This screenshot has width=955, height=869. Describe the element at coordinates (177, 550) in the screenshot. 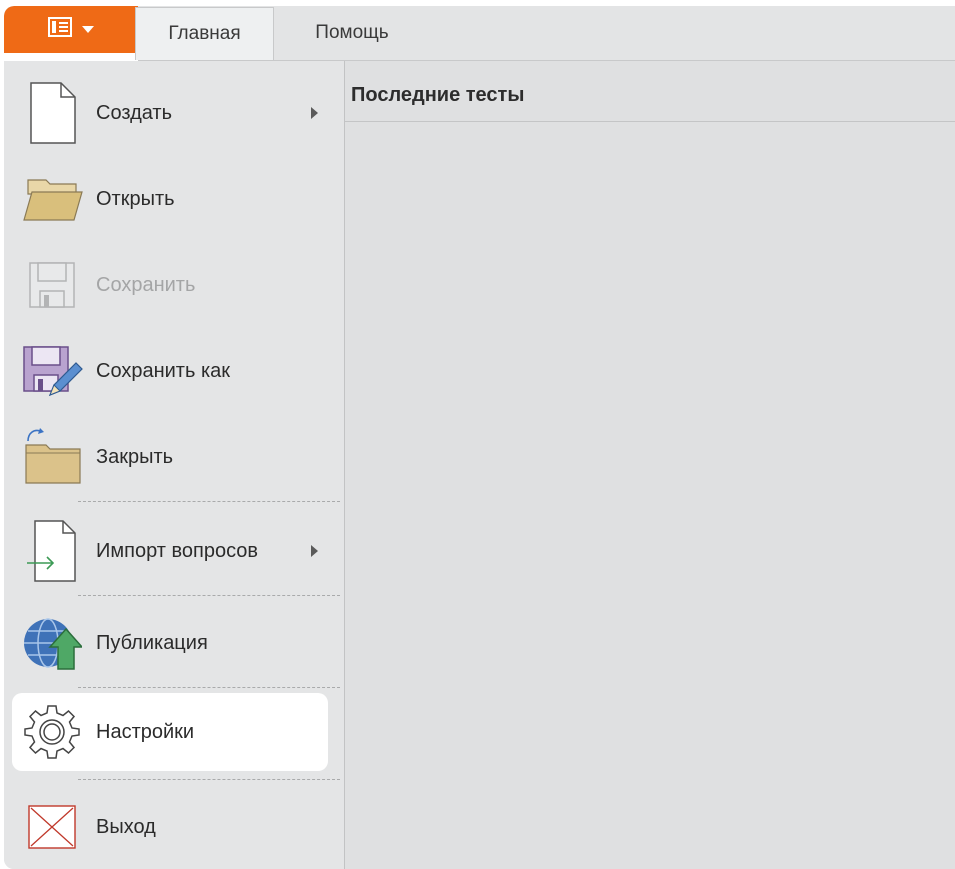

I see `menu-item-label: Импорт вопросов` at that location.